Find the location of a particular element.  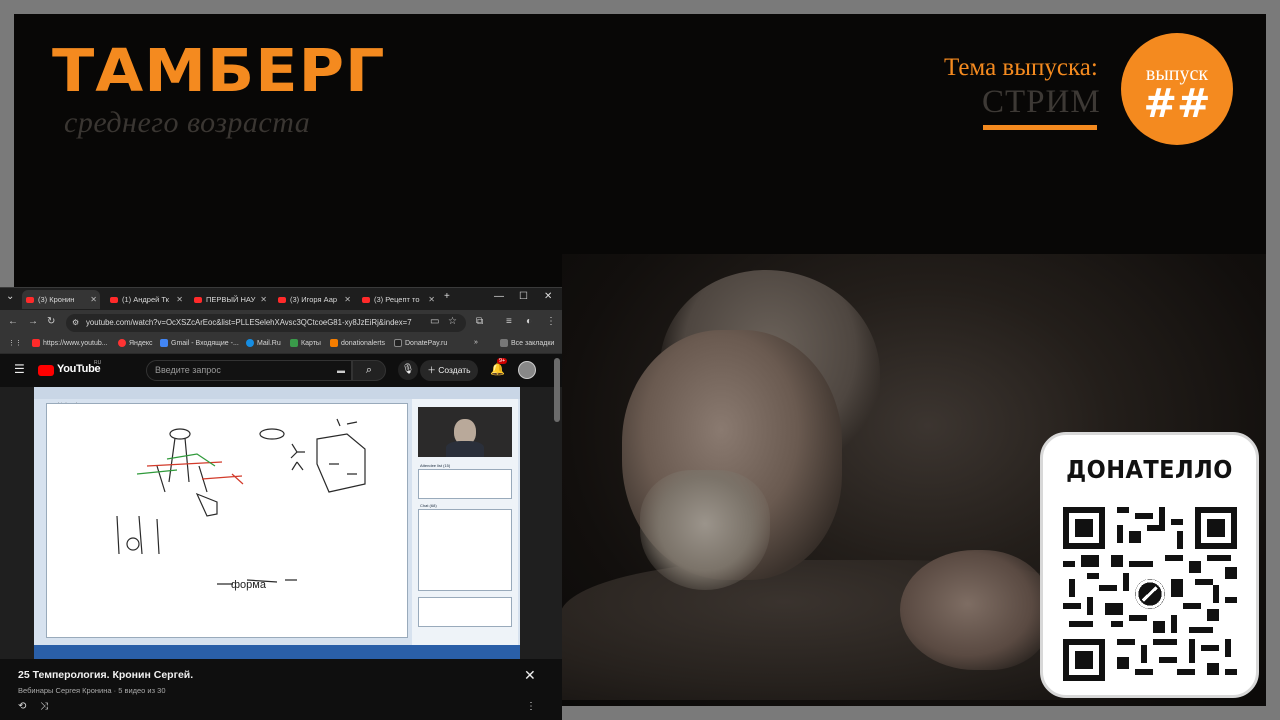

tab-active: (3) Кронин ✕ is located at coordinates (61, 299).